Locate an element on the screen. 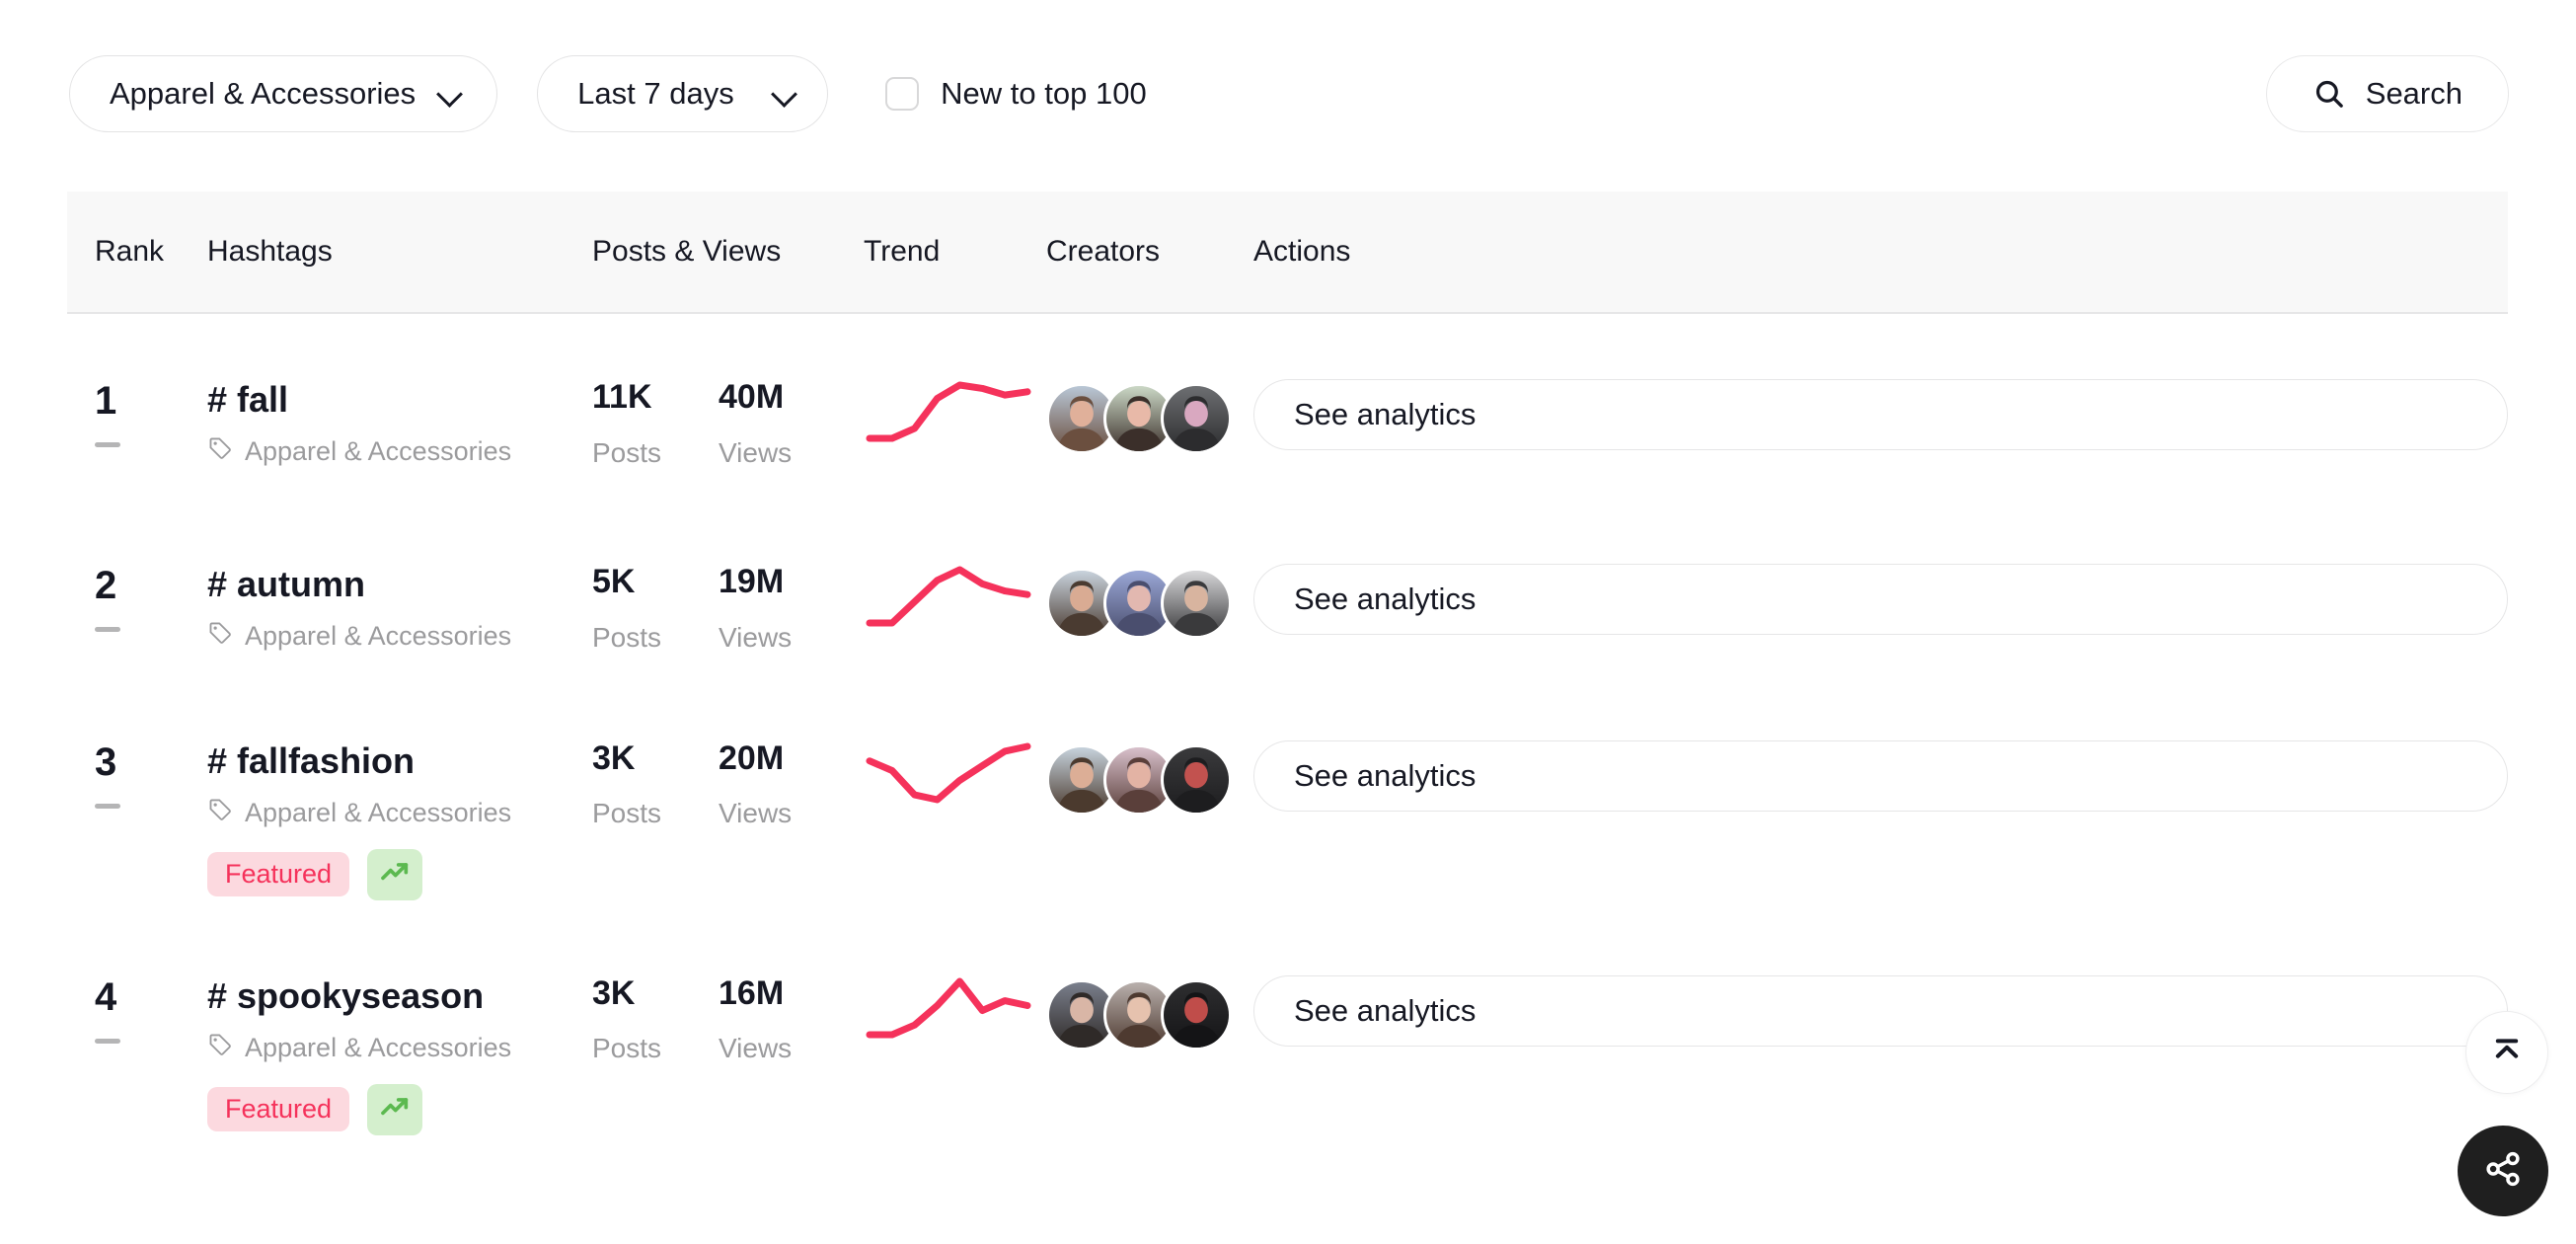 The image size is (2576, 1244). scroll-to-top-button is located at coordinates (2506, 1053).